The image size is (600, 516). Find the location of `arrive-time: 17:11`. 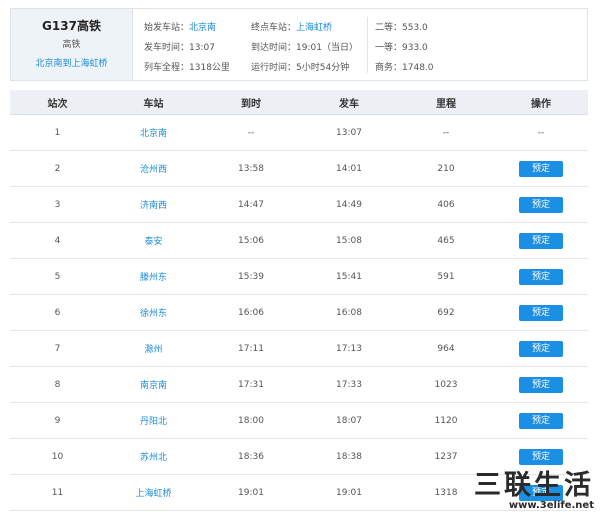

arrive-time: 17:11 is located at coordinates (251, 348).